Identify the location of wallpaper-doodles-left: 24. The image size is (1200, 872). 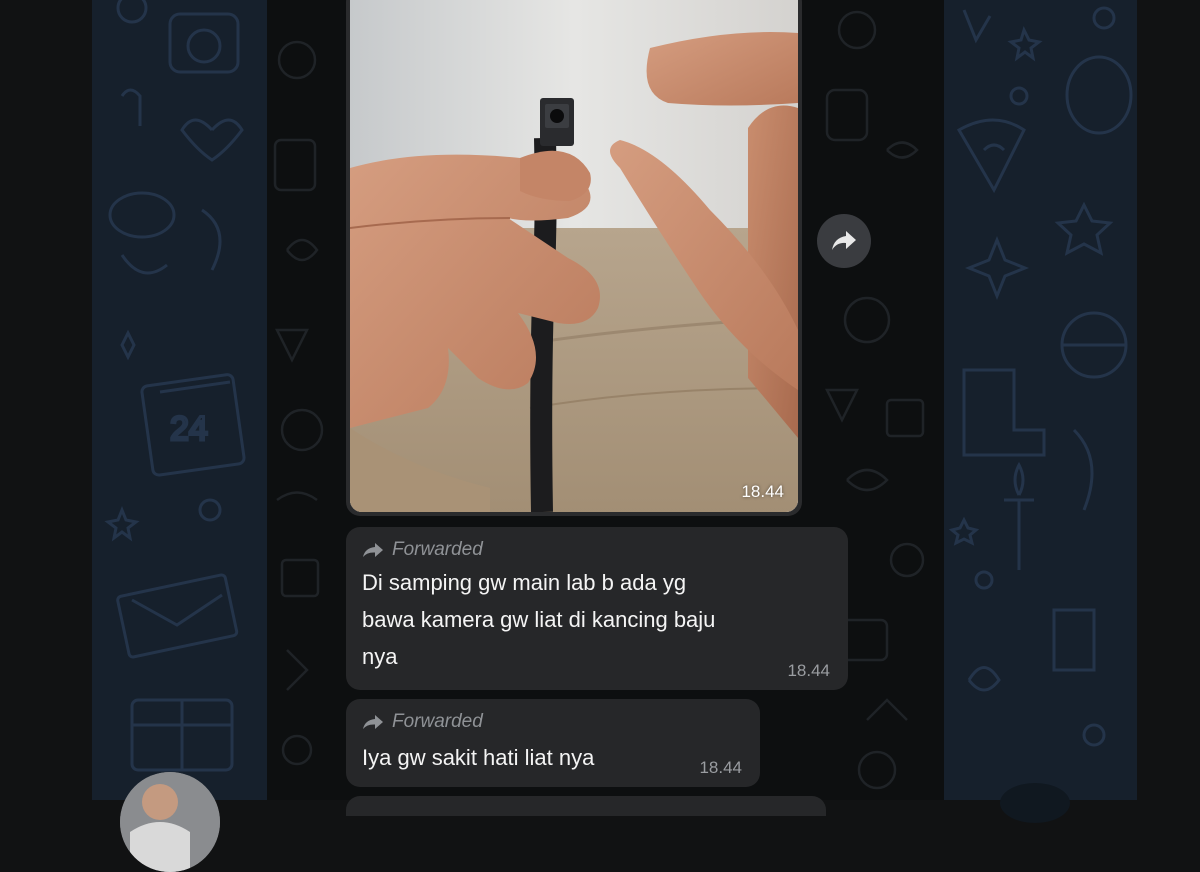
(175, 386).